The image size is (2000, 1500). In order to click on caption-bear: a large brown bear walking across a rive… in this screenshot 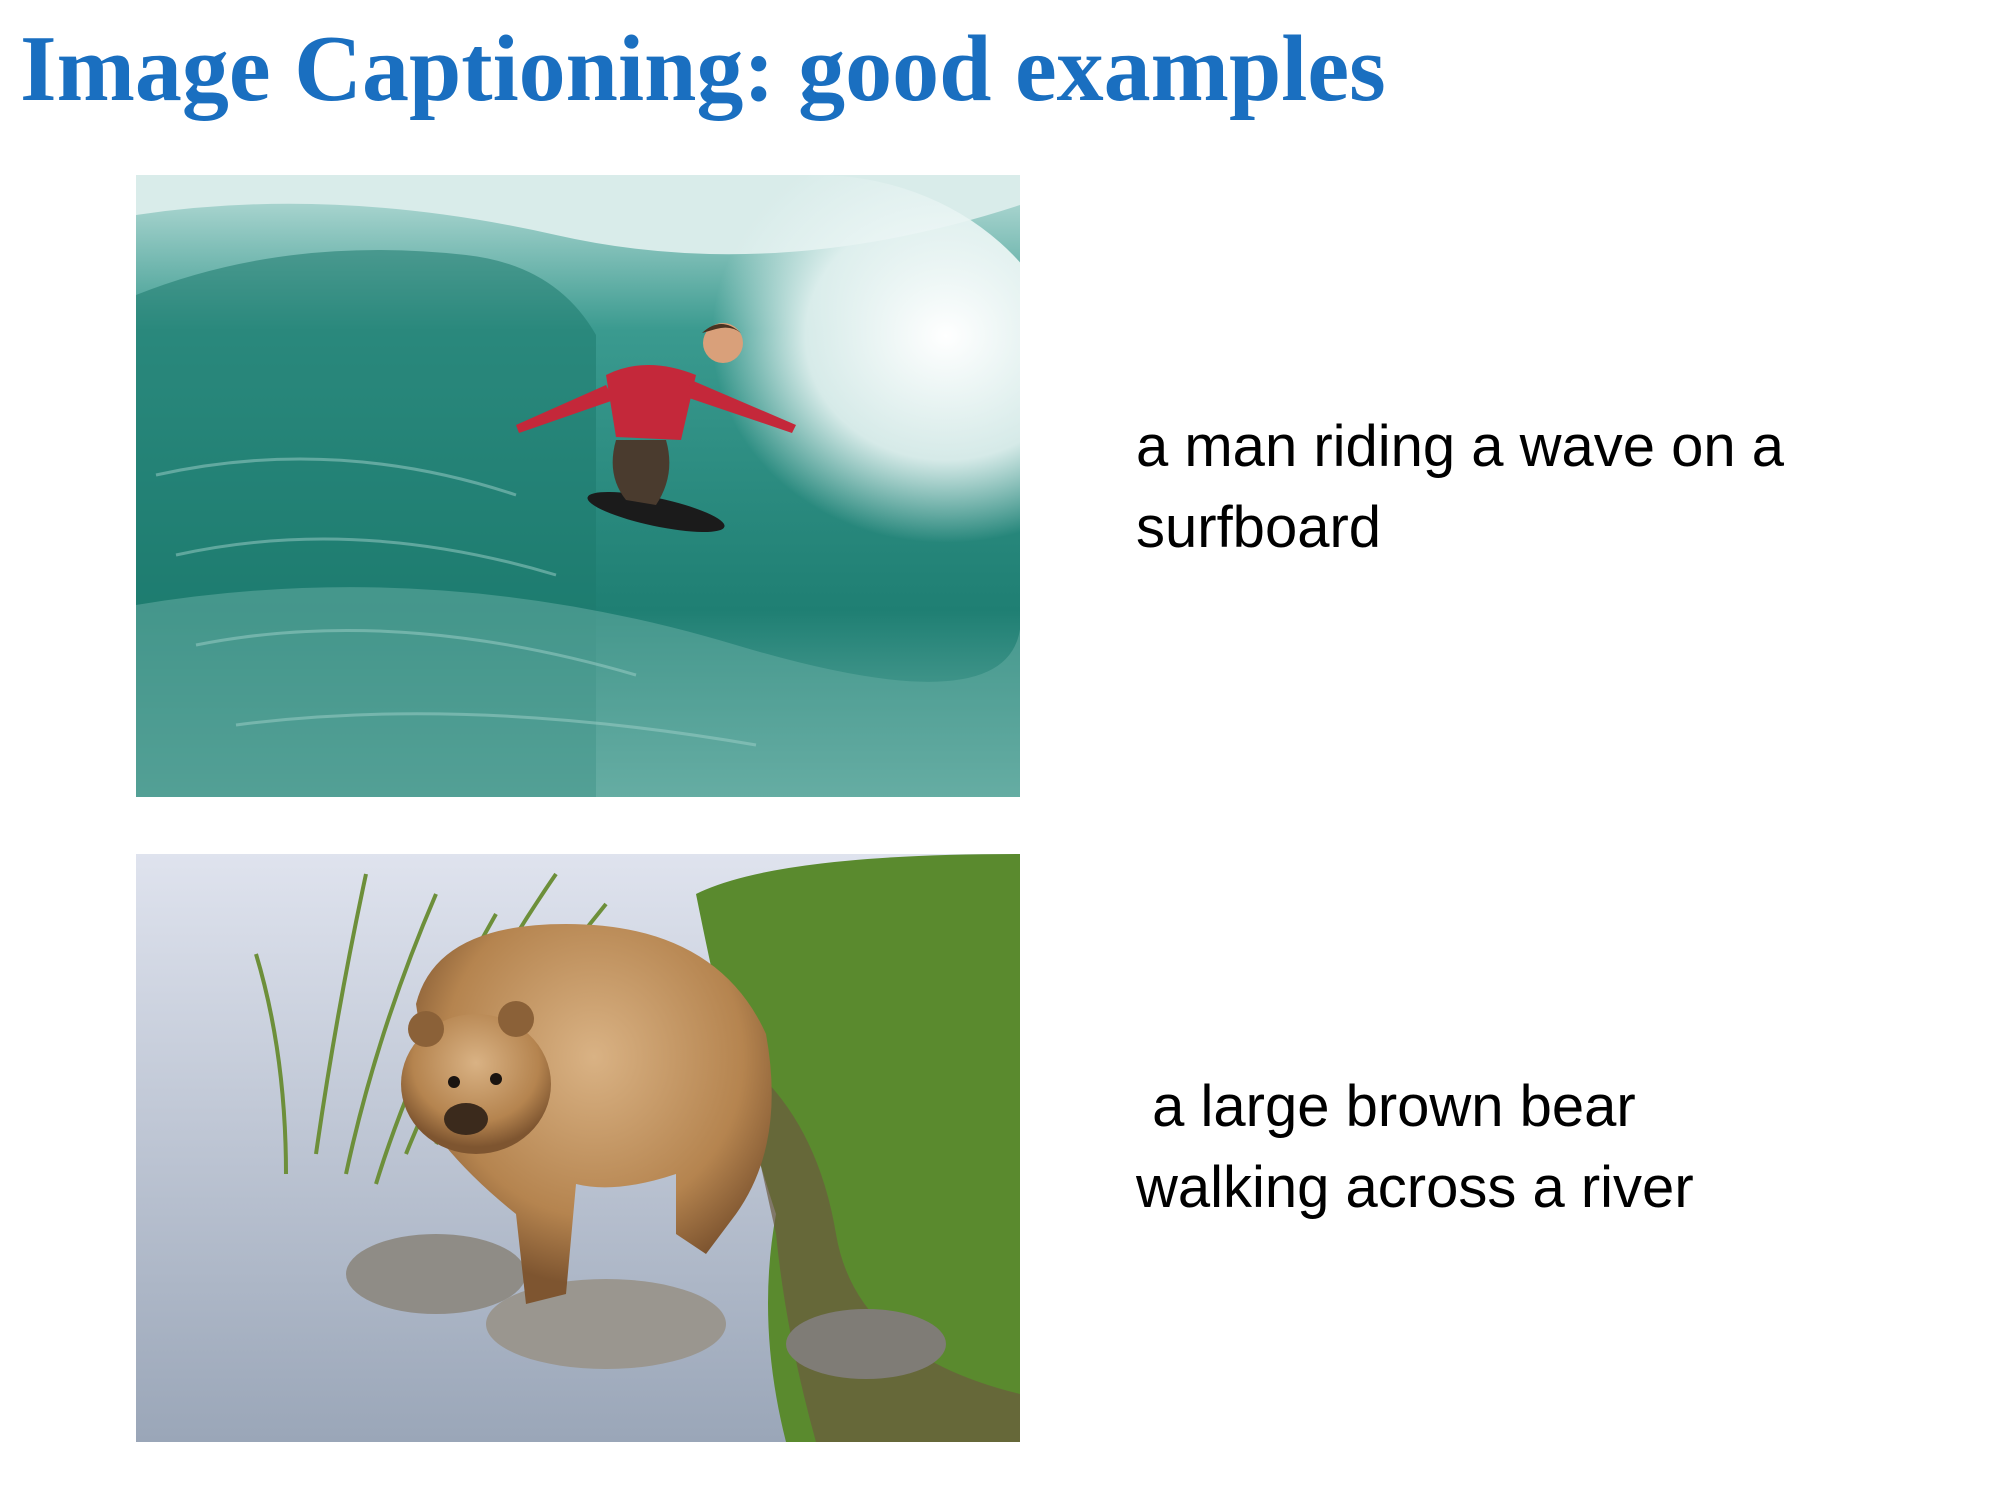, I will do `click(1415, 1147)`.